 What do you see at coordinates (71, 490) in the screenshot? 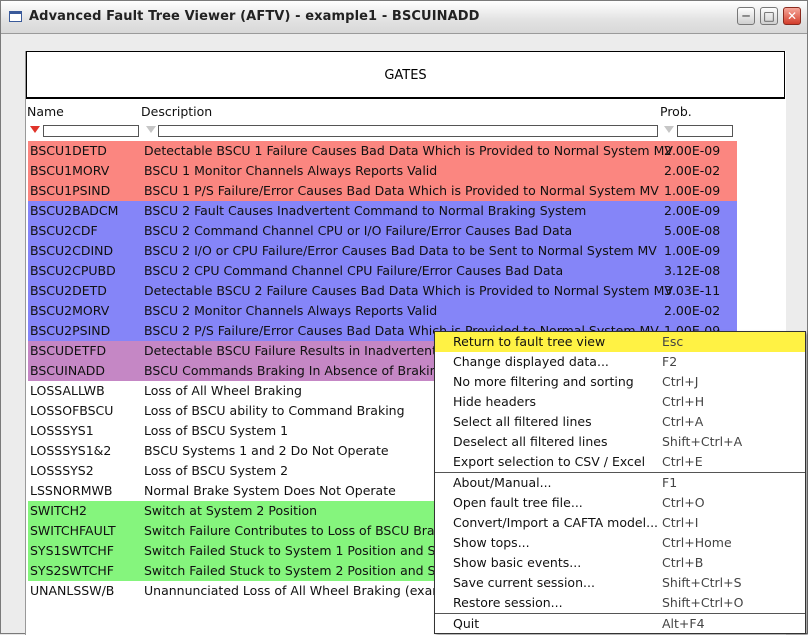
I see `gate-name-cell: LSSNORMWB` at bounding box center [71, 490].